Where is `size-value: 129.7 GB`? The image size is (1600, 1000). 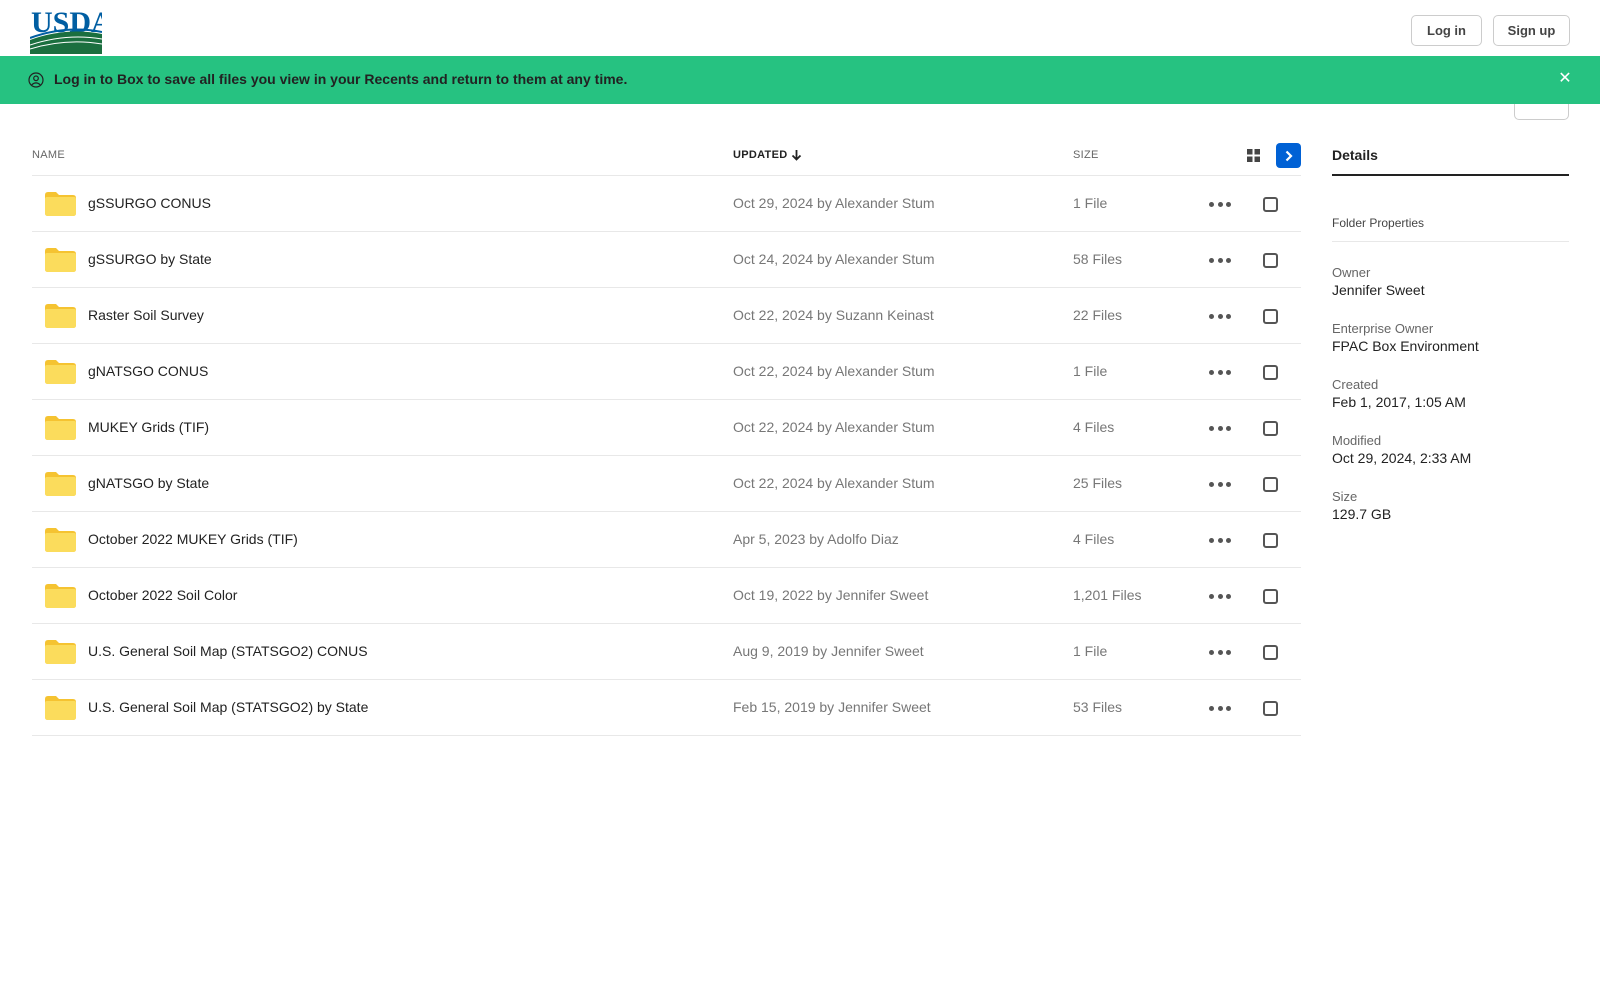 size-value: 129.7 GB is located at coordinates (1362, 514).